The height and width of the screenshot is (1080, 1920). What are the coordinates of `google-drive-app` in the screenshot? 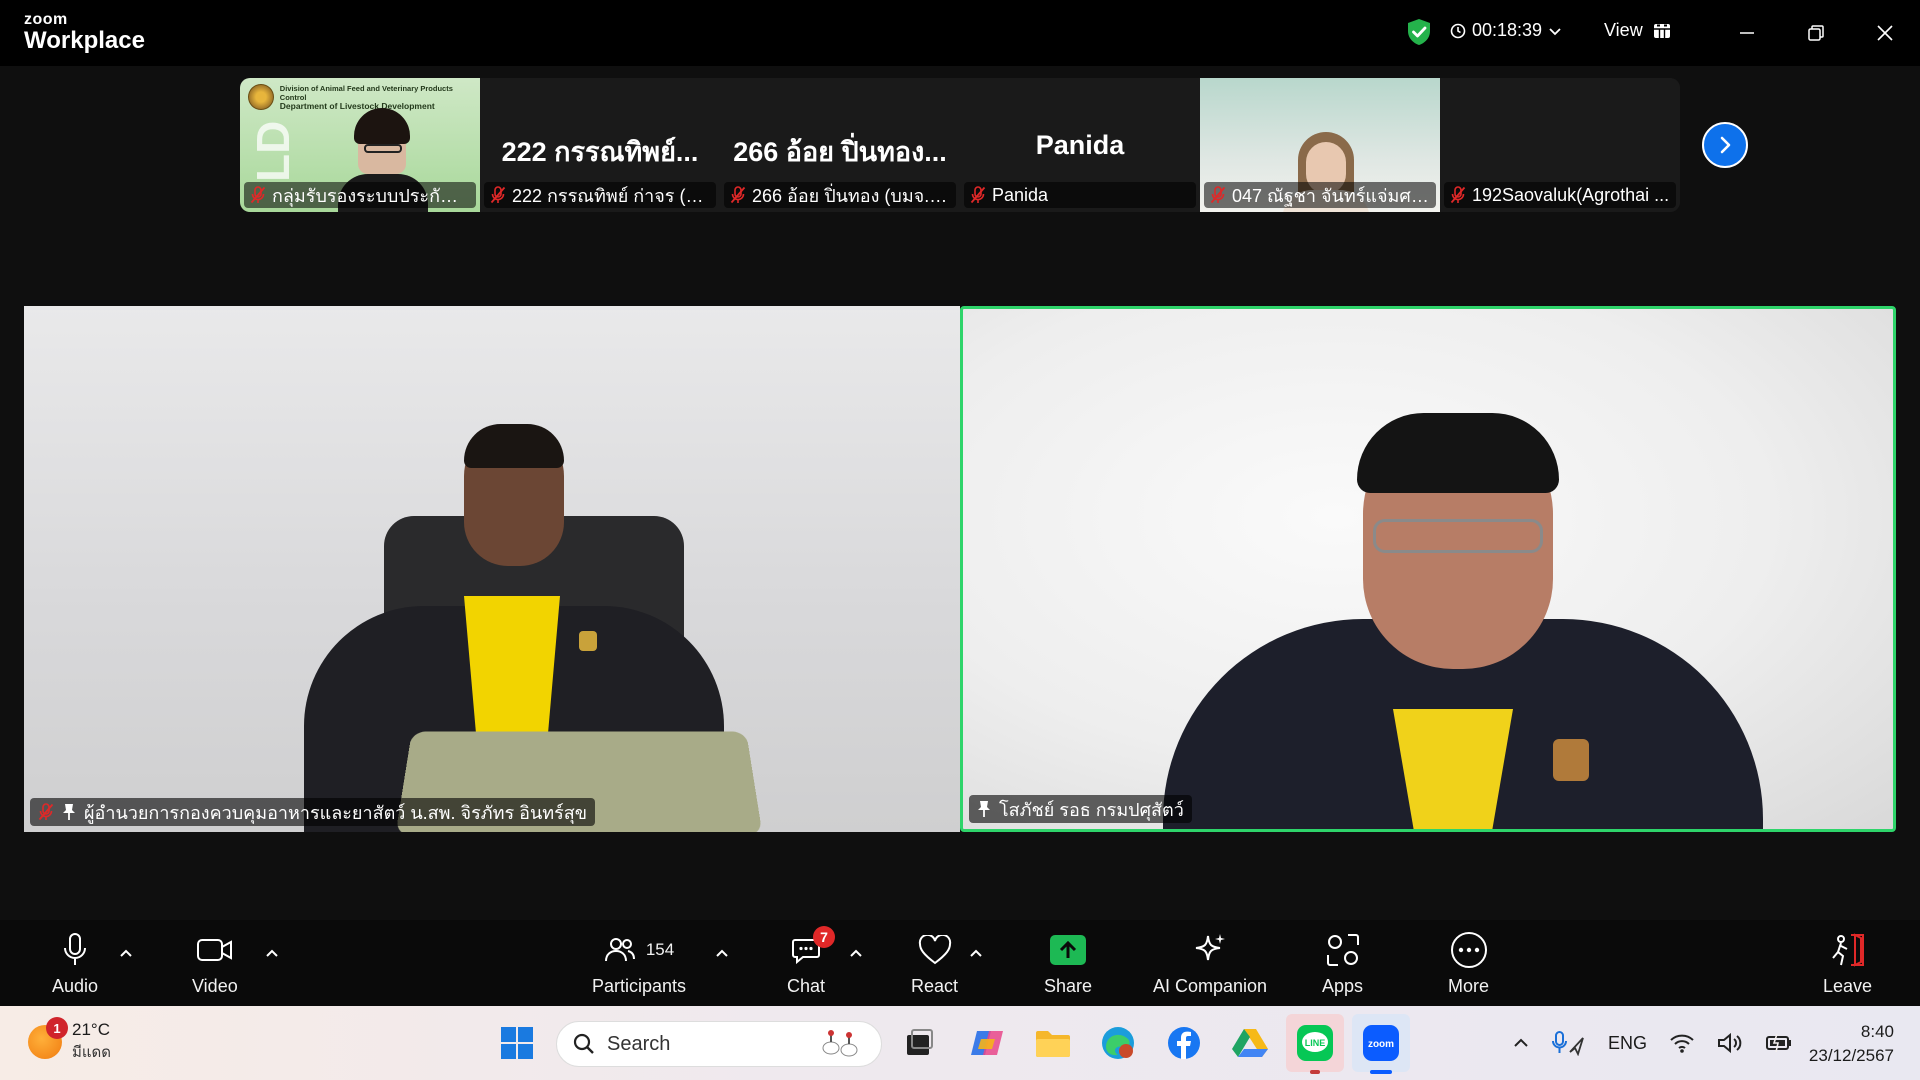 It's located at (1250, 1043).